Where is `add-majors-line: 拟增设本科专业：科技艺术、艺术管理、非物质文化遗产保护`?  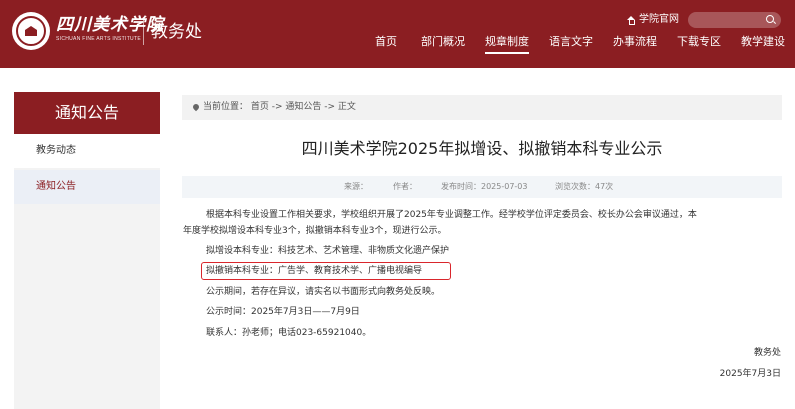 add-majors-line: 拟增设本科专业：科技艺术、艺术管理、非物质文化遗产保护 is located at coordinates (328, 251).